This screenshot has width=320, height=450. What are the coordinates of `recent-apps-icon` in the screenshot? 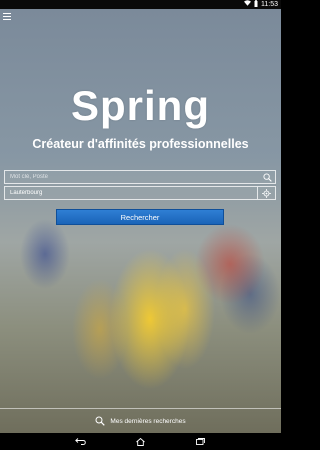 It's located at (201, 442).